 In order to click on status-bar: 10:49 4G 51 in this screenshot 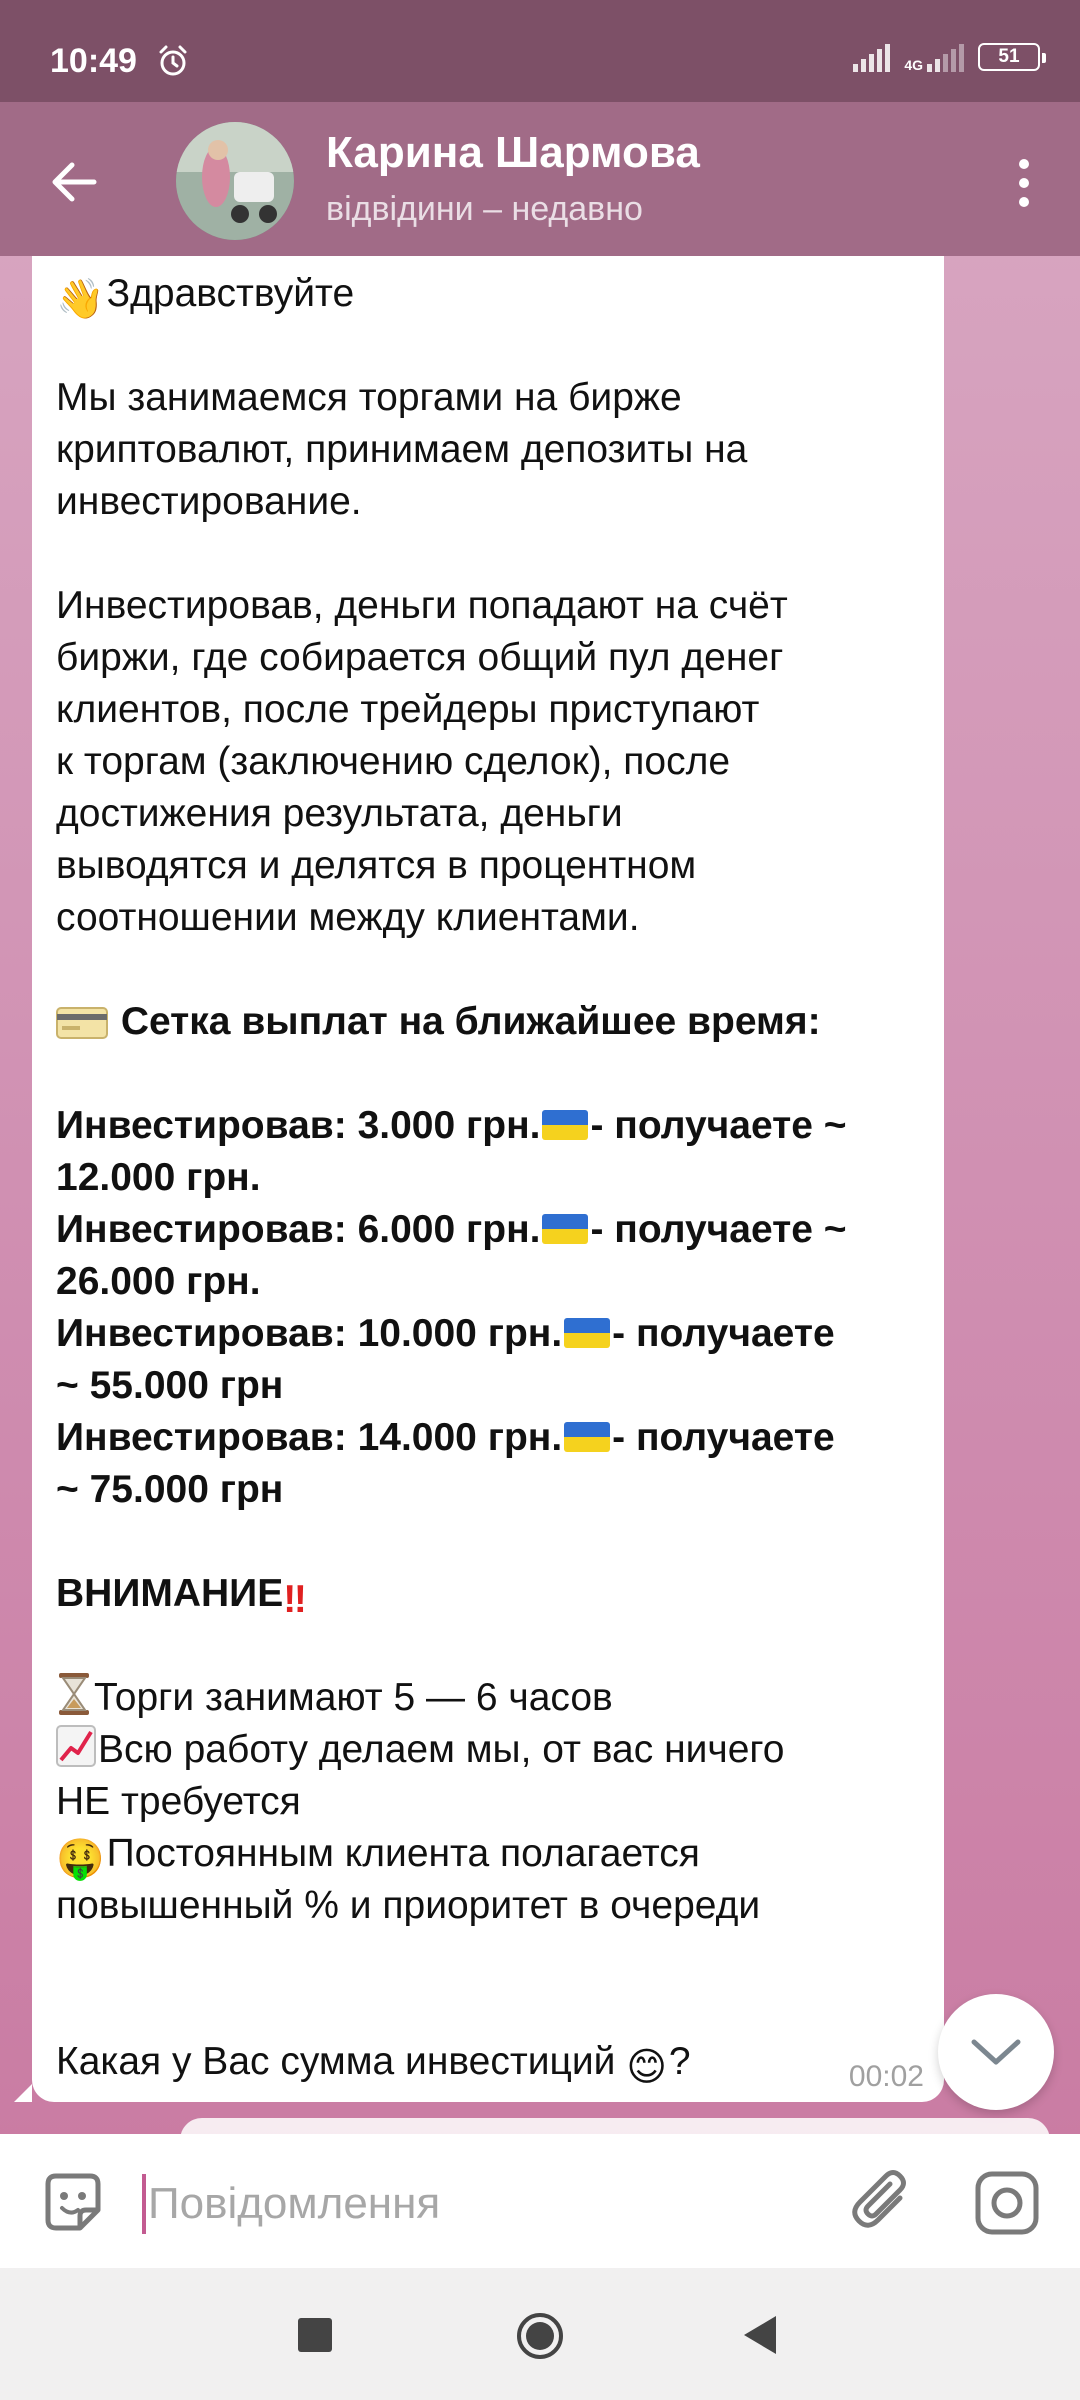, I will do `click(540, 51)`.